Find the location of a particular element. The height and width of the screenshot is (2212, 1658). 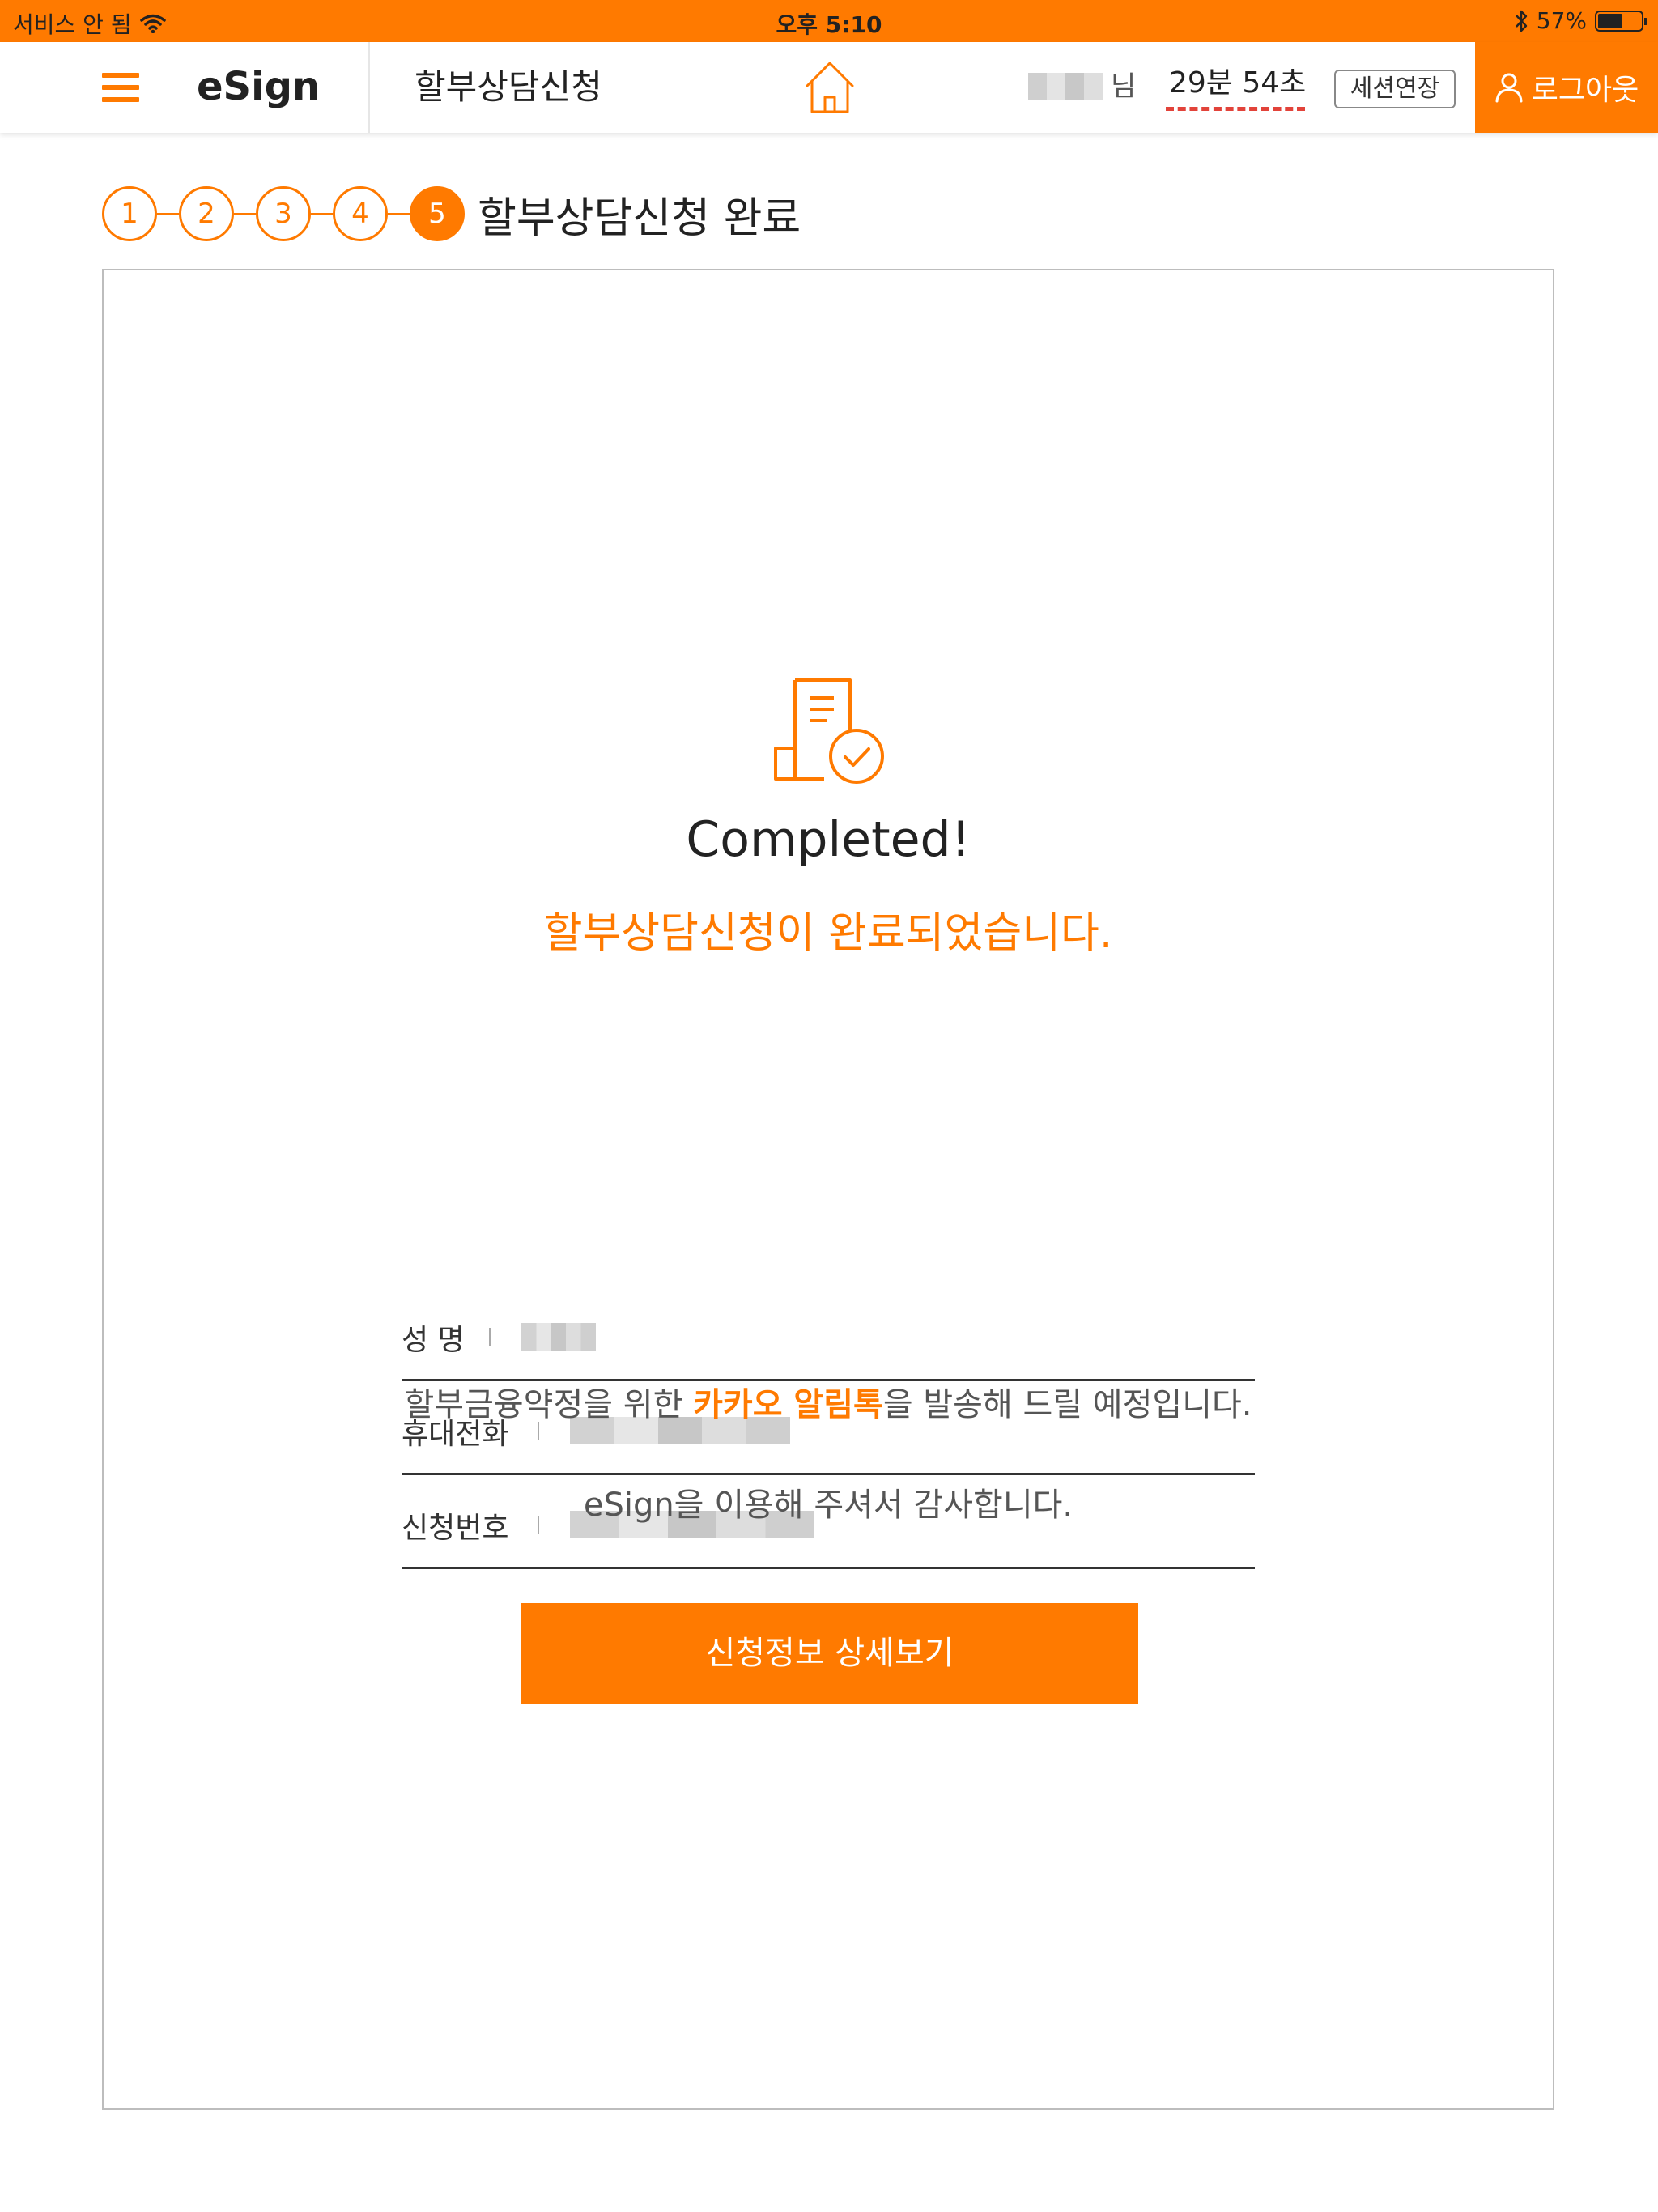

bluetooth-icon is located at coordinates (1521, 21).